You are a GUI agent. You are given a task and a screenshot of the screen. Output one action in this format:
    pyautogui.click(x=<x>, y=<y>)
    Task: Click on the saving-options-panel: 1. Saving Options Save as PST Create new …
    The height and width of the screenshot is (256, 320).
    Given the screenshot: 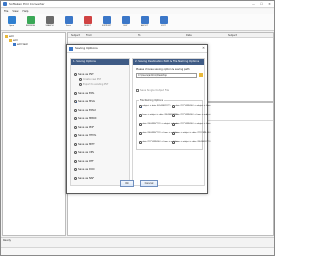 What is the action you would take?
    pyautogui.click(x=100, y=122)
    